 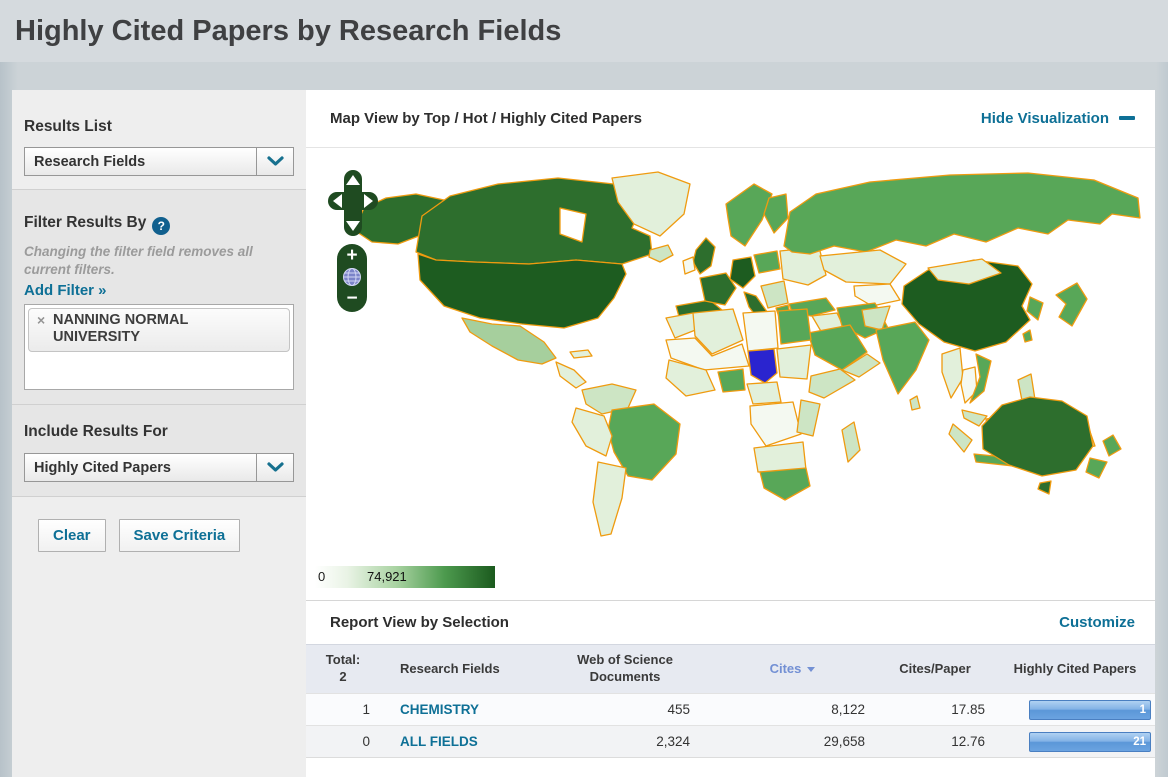 I want to click on map-color-legend: 0 74,921, so click(x=405, y=577).